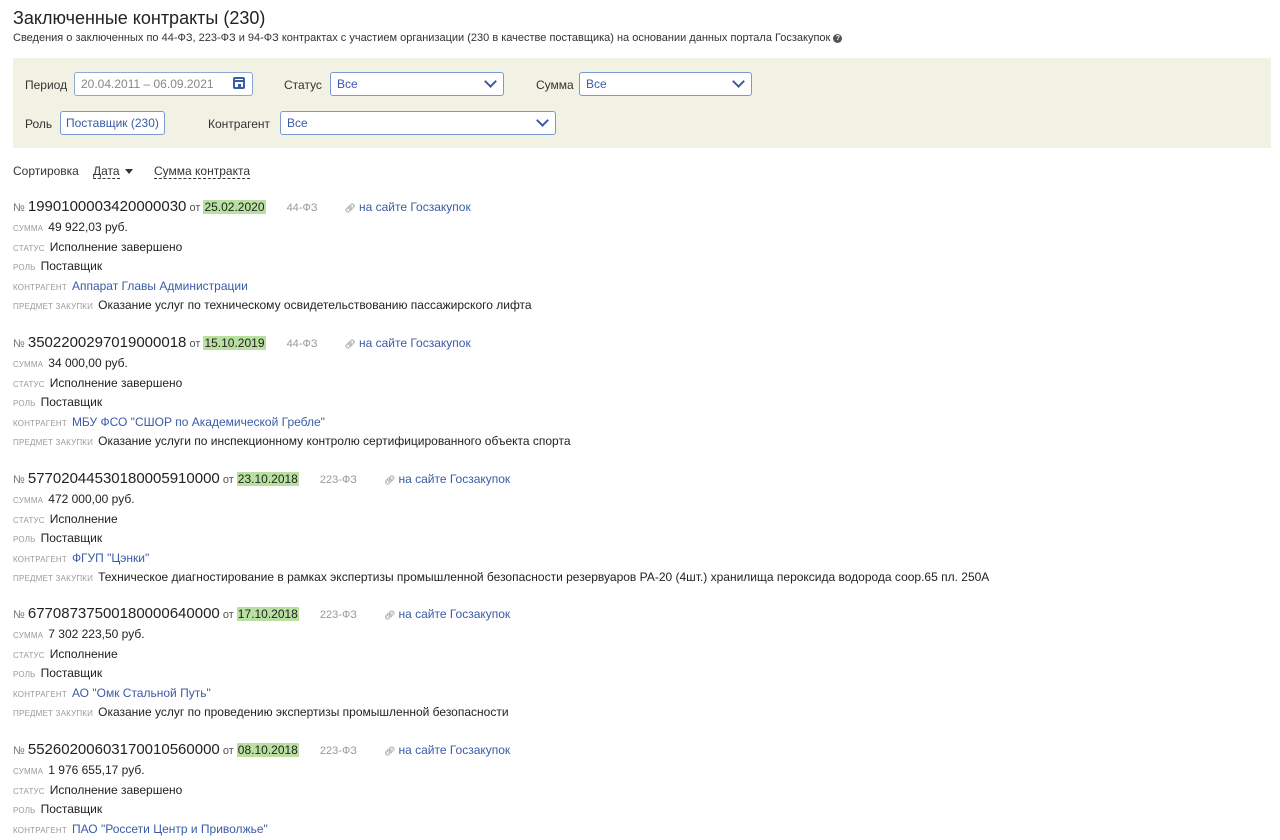 The height and width of the screenshot is (840, 1280). Describe the element at coordinates (267, 614) in the screenshot. I see `contract-date: 17.10.2018` at that location.